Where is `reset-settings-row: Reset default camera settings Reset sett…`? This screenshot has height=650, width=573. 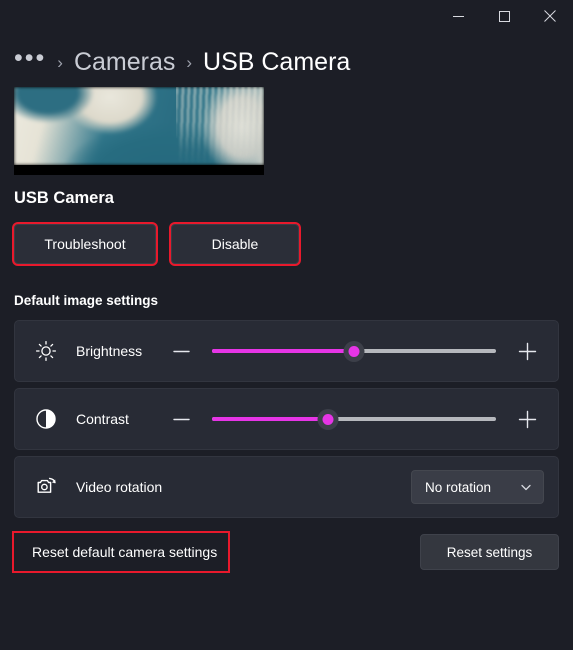
reset-settings-row: Reset default camera settings Reset sett… is located at coordinates (286, 552).